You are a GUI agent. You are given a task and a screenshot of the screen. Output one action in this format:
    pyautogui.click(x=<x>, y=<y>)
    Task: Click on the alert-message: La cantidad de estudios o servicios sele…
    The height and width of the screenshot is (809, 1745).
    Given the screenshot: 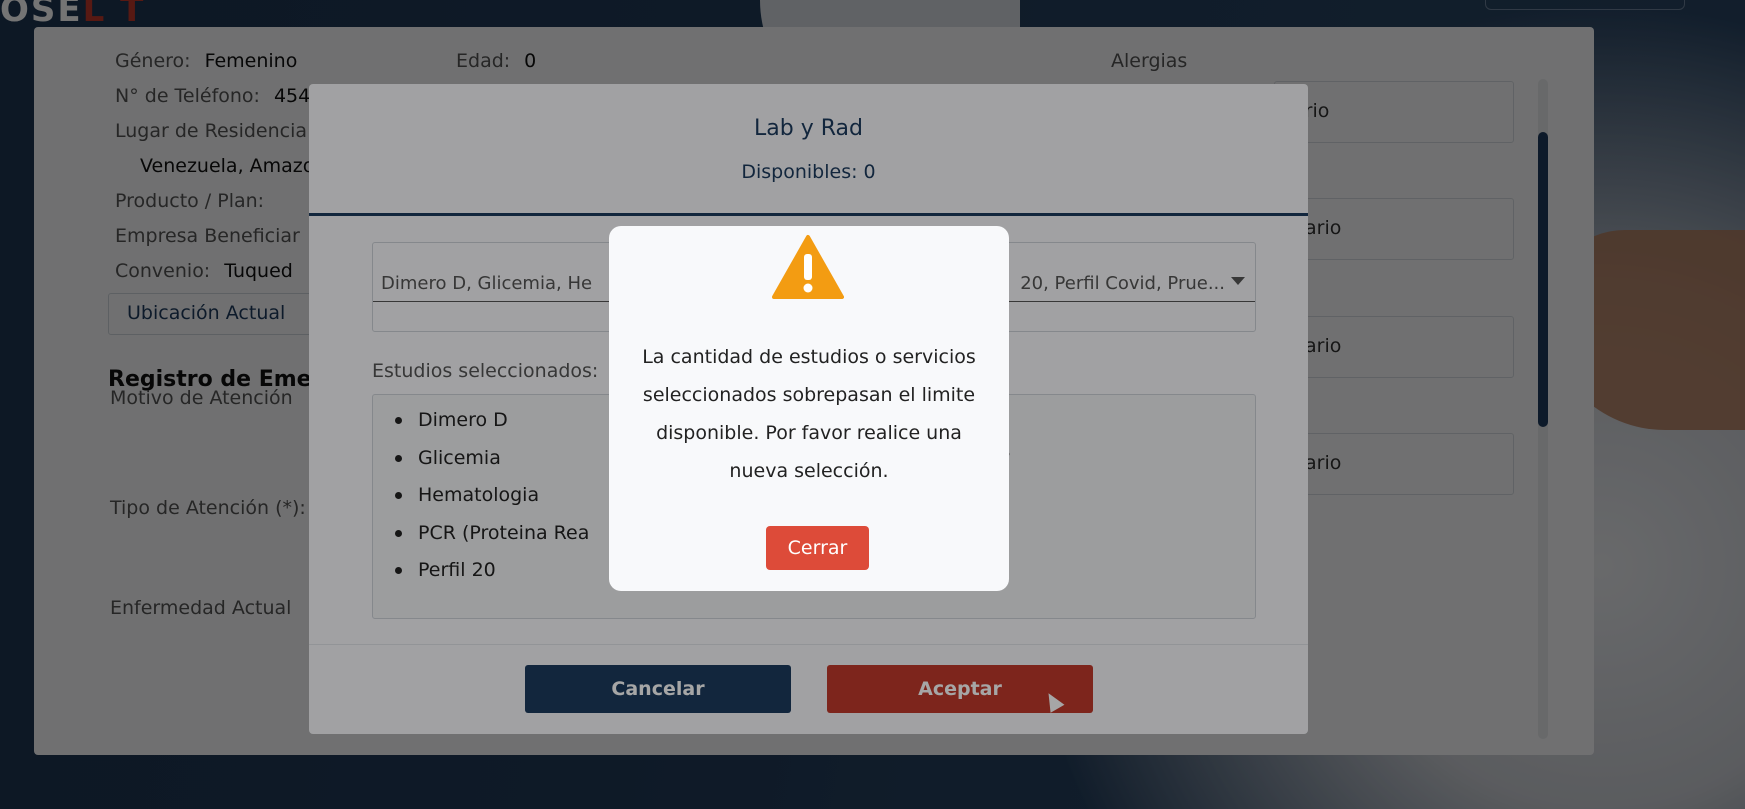 What is the action you would take?
    pyautogui.click(x=809, y=414)
    